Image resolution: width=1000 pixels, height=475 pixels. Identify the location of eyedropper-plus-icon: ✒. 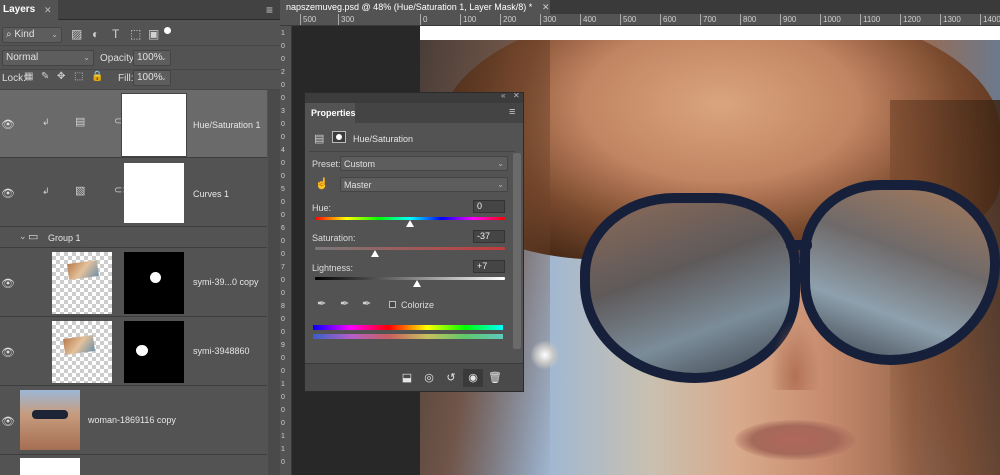
(344, 303).